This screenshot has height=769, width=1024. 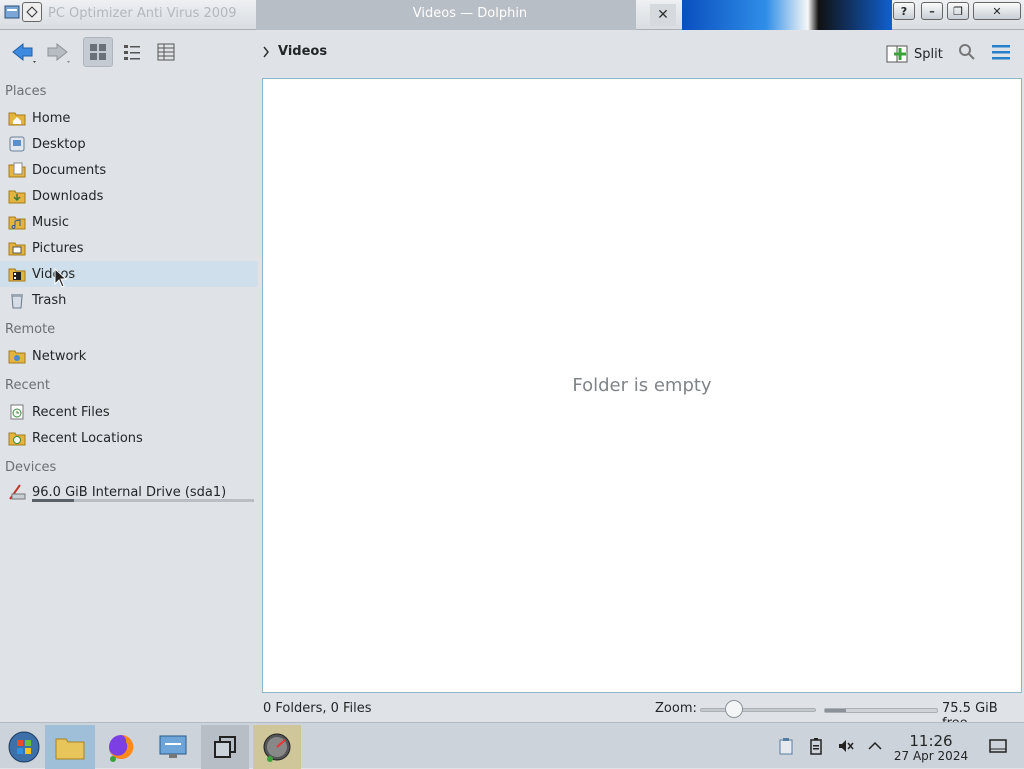 I want to click on split-view-icon, so click(x=897, y=54).